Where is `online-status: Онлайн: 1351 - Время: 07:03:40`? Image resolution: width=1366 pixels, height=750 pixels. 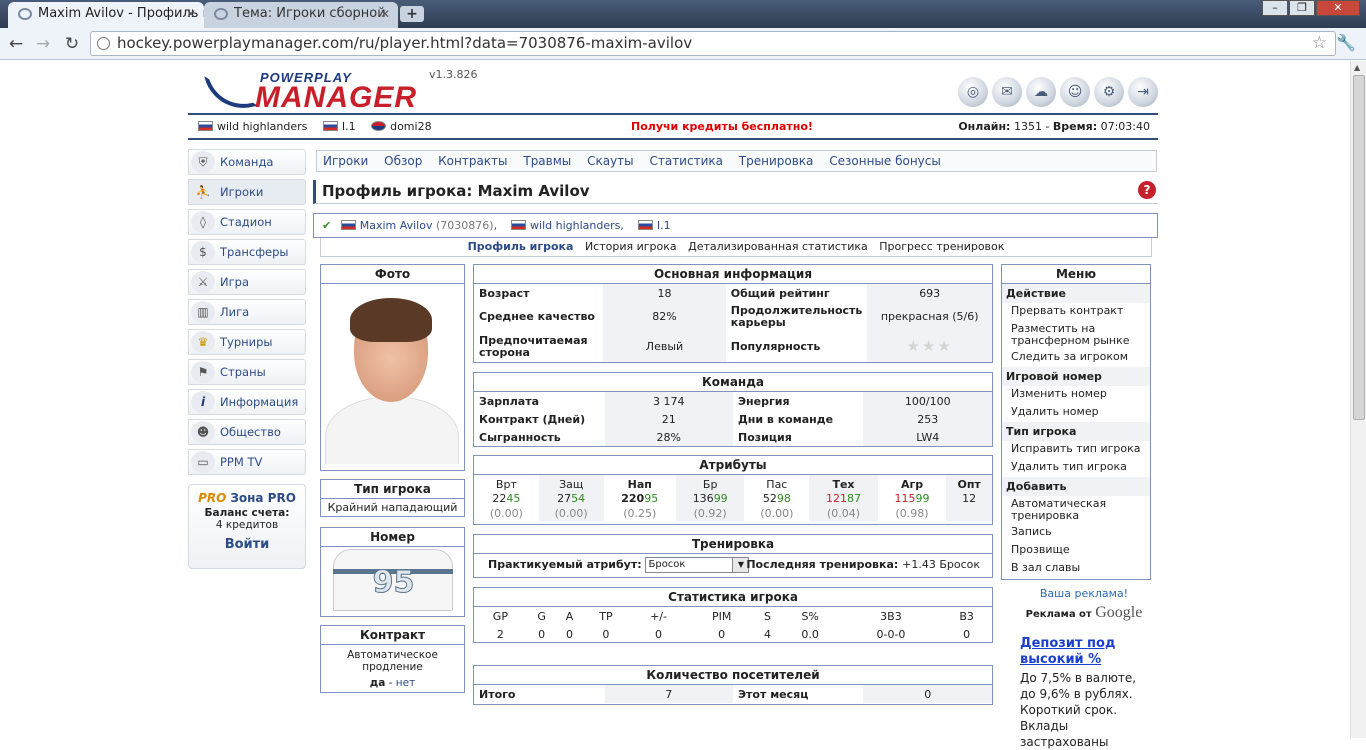 online-status: Онлайн: 1351 - Время: 07:03:40 is located at coordinates (1054, 126).